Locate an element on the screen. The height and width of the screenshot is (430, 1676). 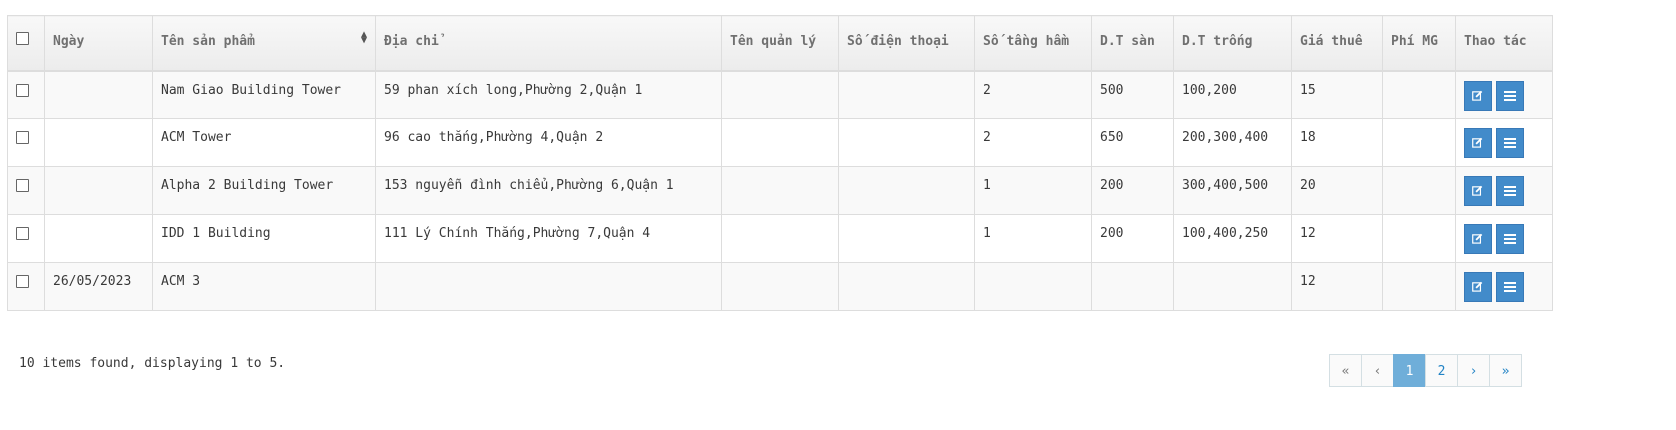
cell-date: 26/05/2023 is located at coordinates (98, 286).